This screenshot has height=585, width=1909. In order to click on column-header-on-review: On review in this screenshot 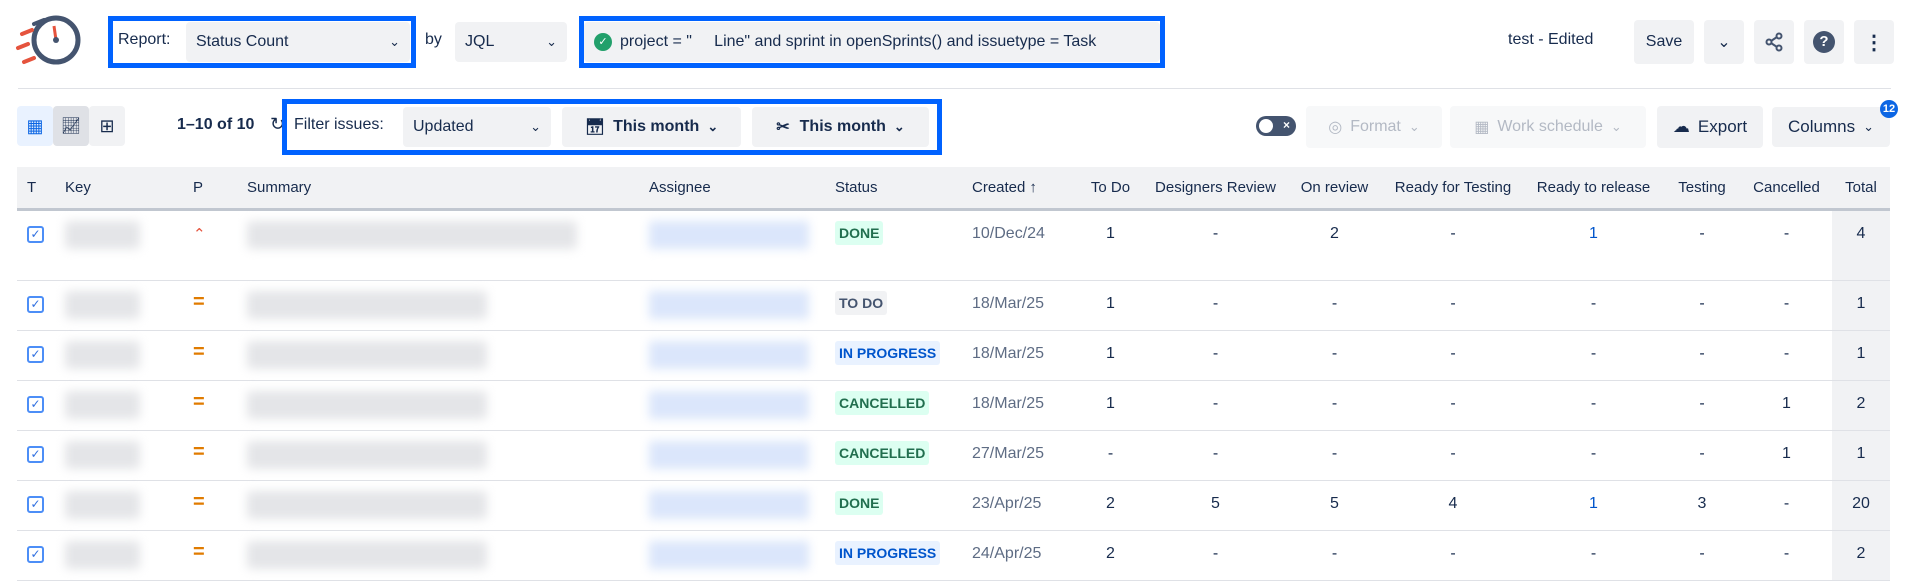, I will do `click(1334, 189)`.